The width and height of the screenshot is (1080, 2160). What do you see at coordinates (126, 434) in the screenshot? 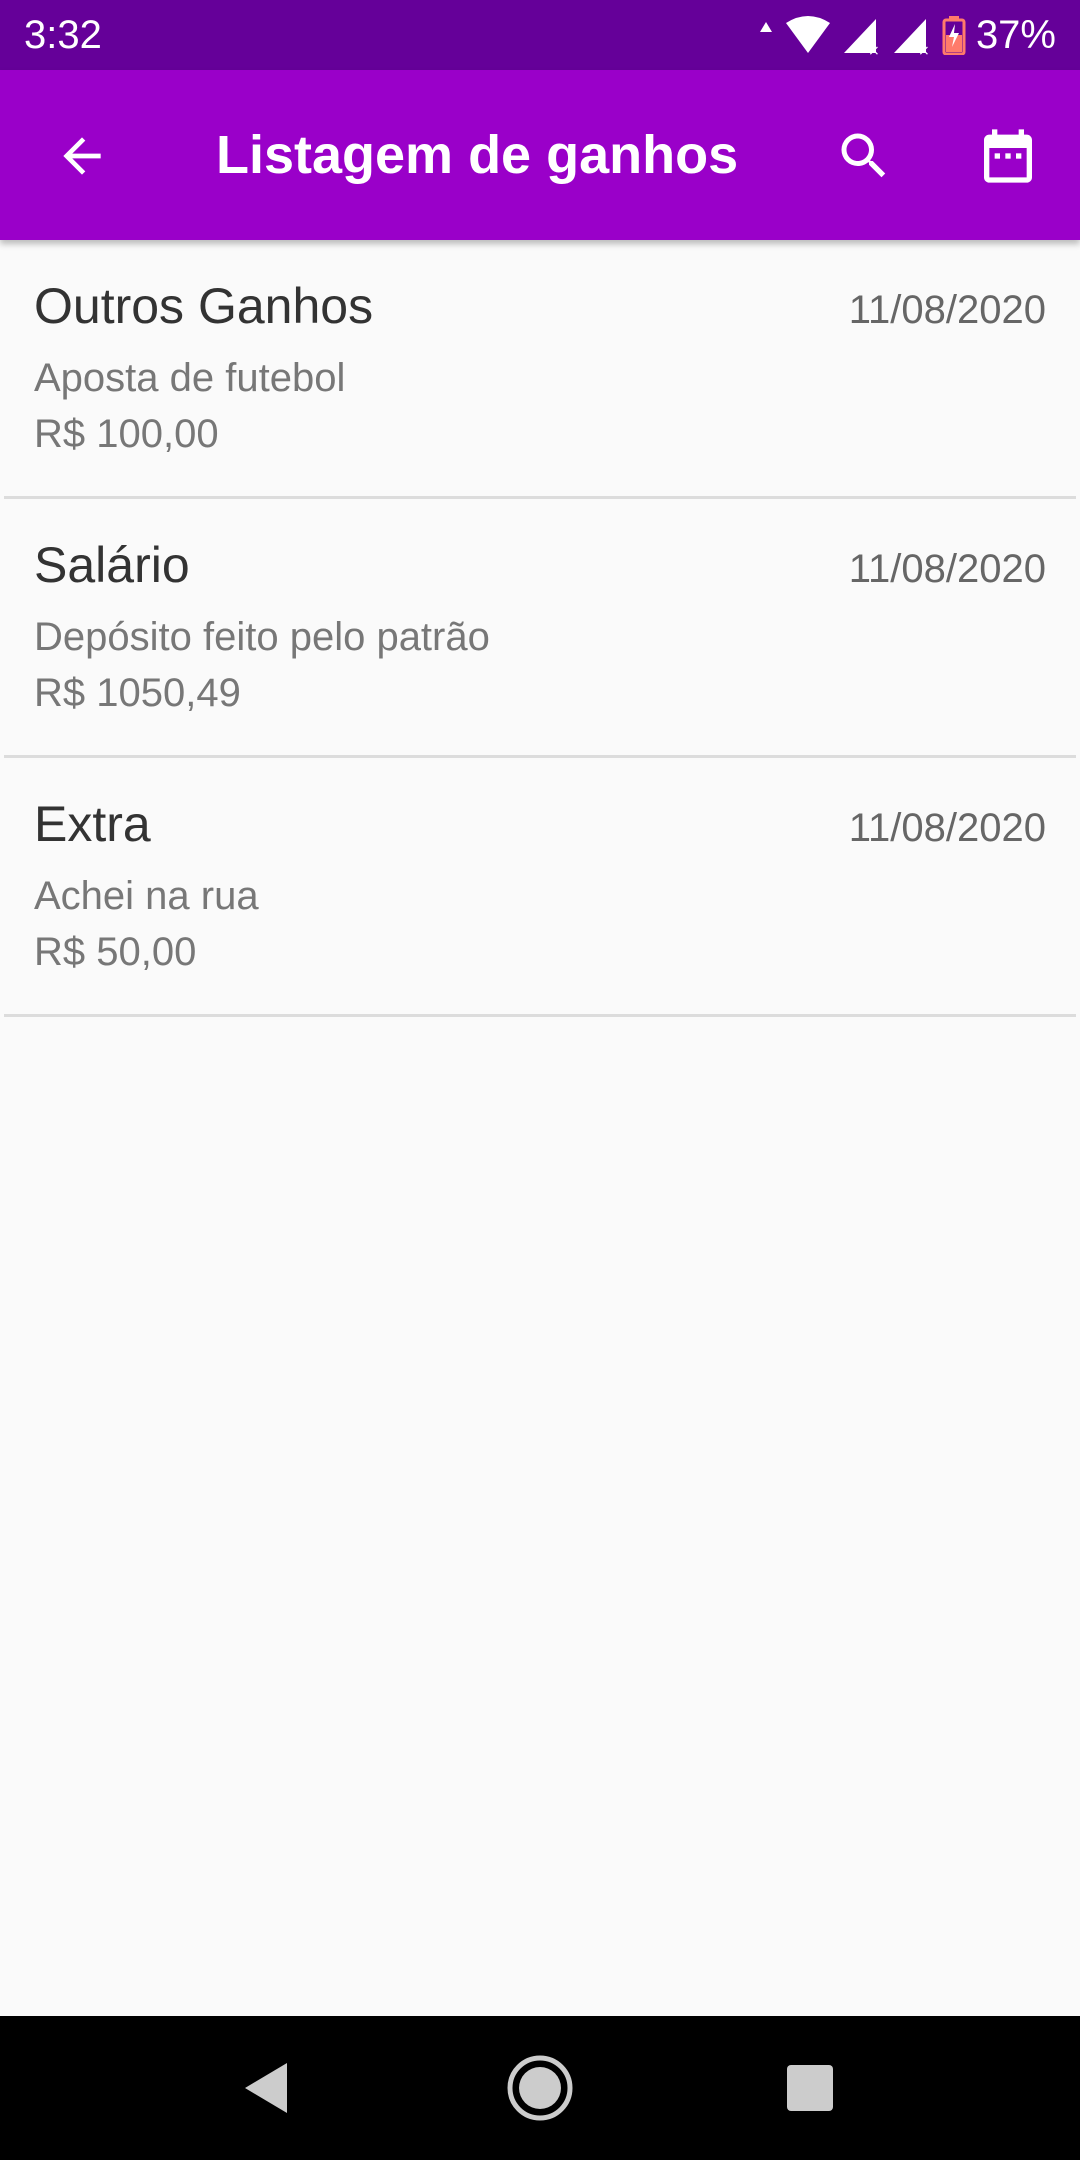
I see `item-amount: R$ 100,00` at bounding box center [126, 434].